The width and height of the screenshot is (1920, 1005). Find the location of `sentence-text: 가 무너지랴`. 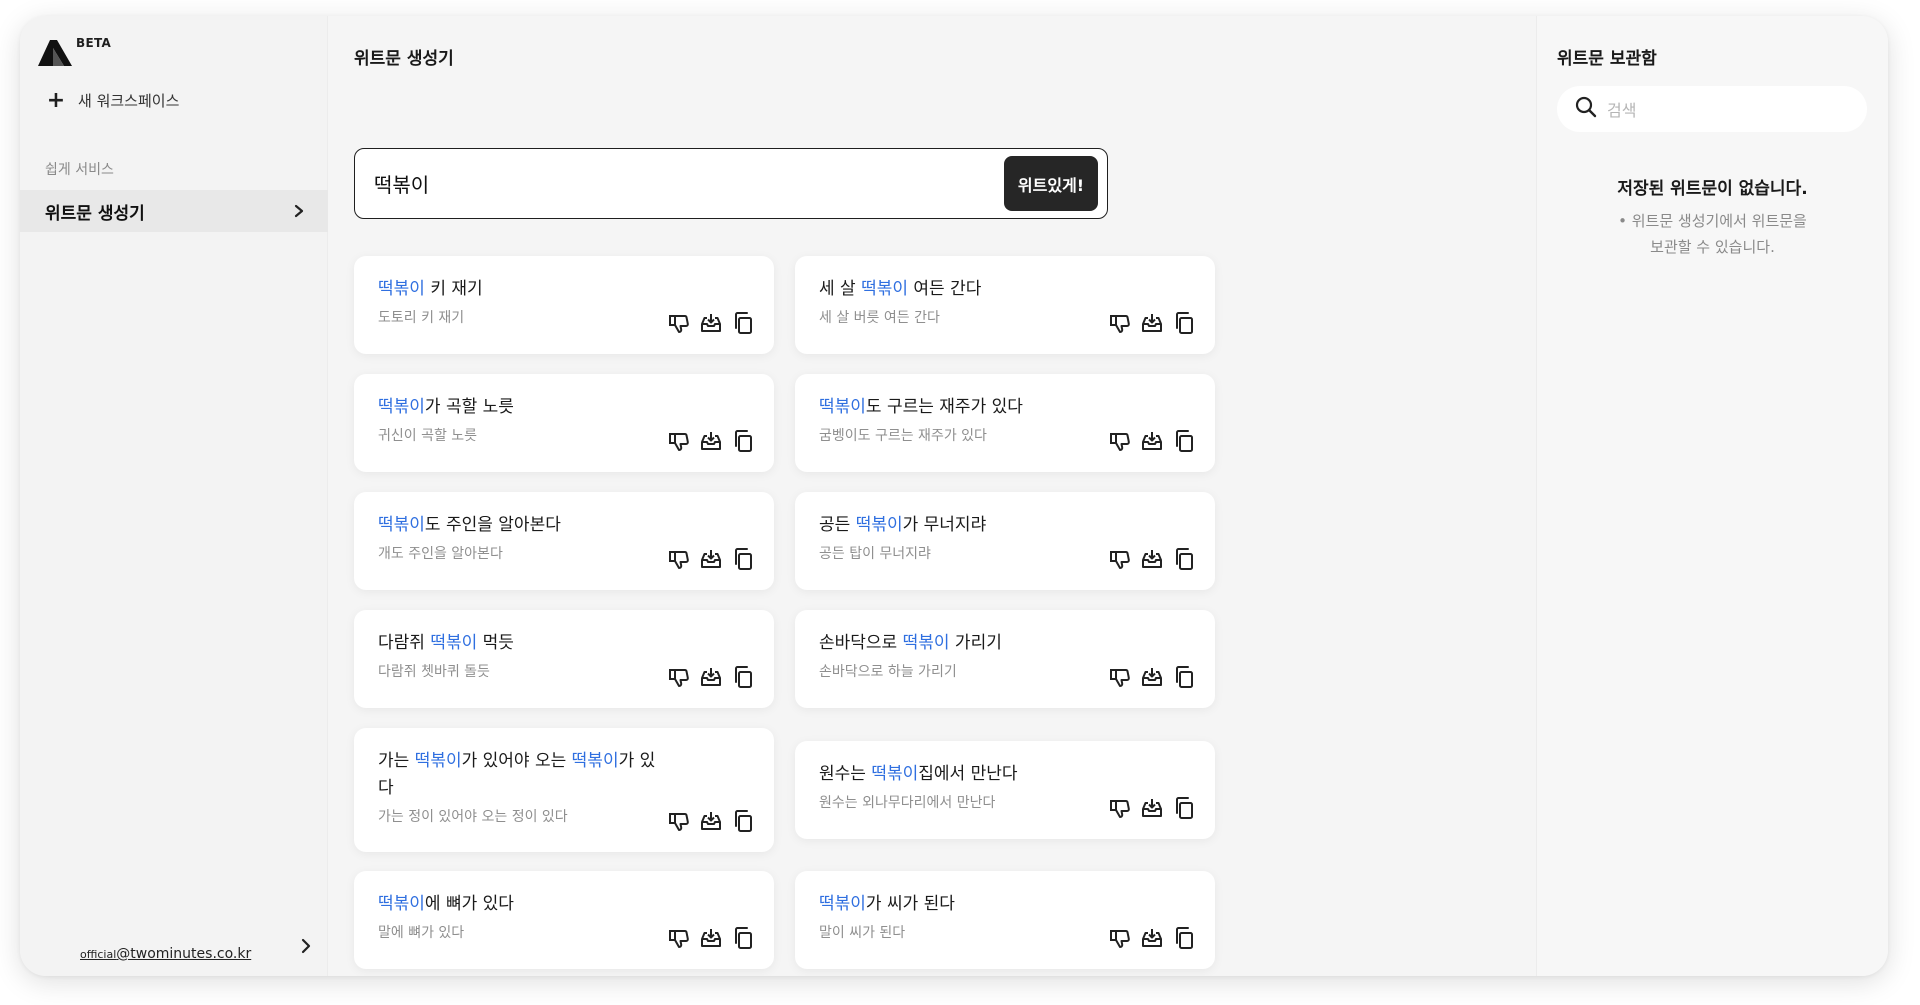

sentence-text: 가 무너지랴 is located at coordinates (944, 525).